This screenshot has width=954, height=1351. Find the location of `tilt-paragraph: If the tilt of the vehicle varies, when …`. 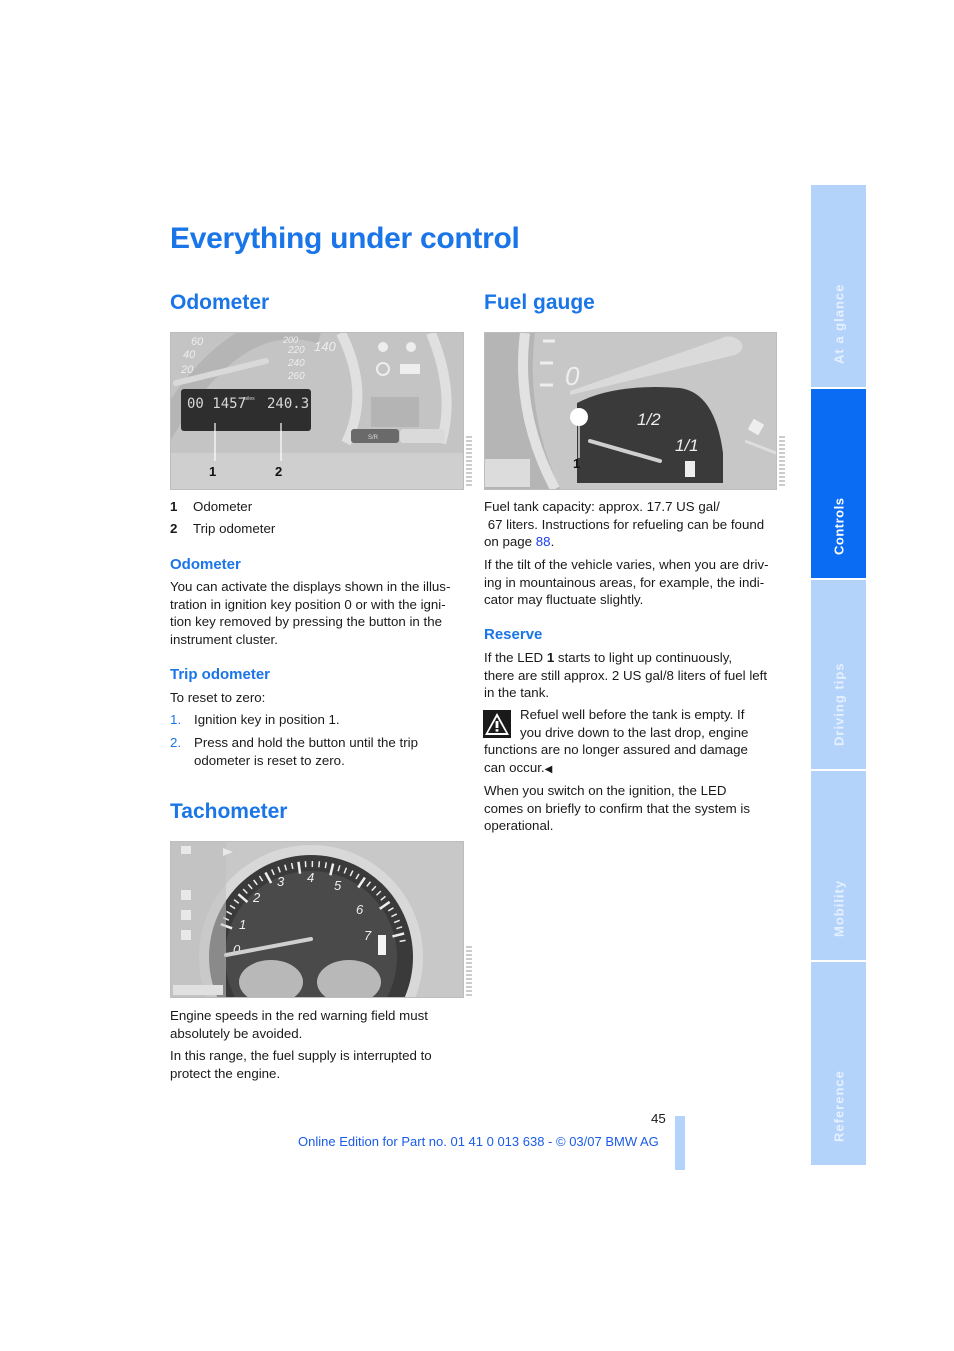

tilt-paragraph: If the tilt of the vehicle varies, when … is located at coordinates (632, 582).